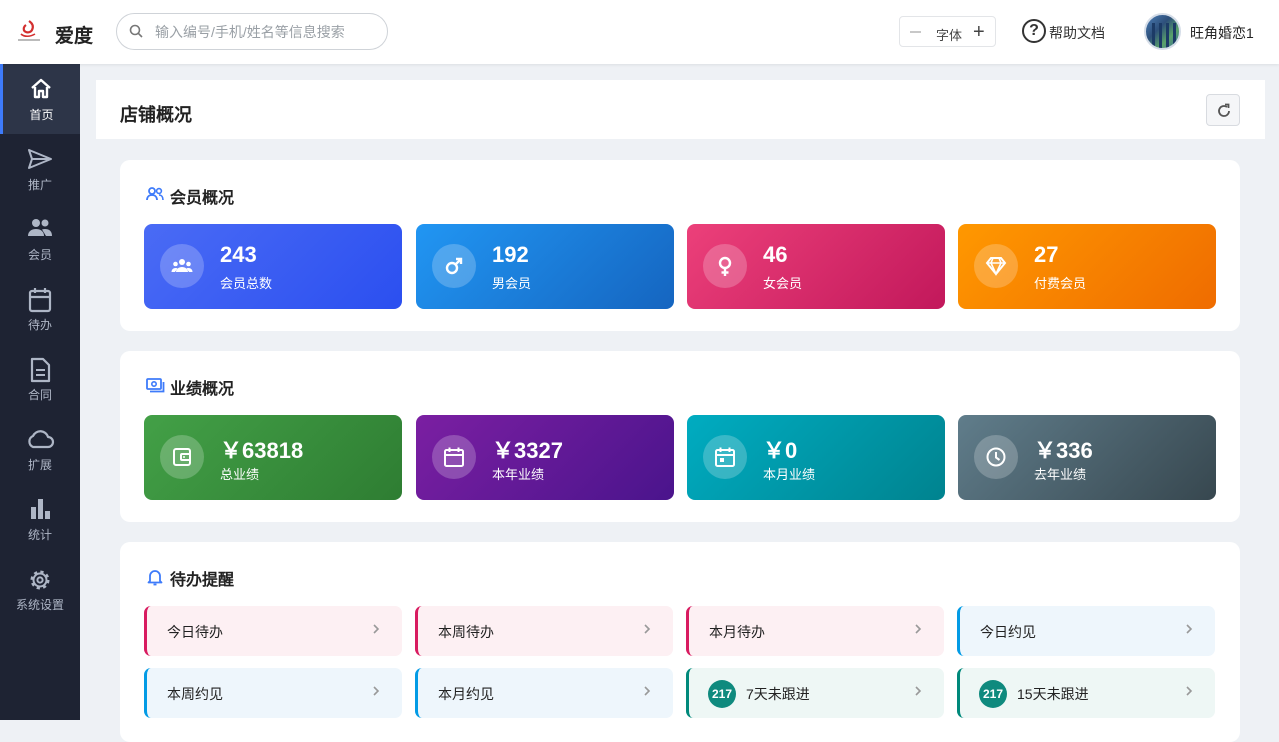  I want to click on reminder-today-meeting: 今日约见, so click(1086, 631).